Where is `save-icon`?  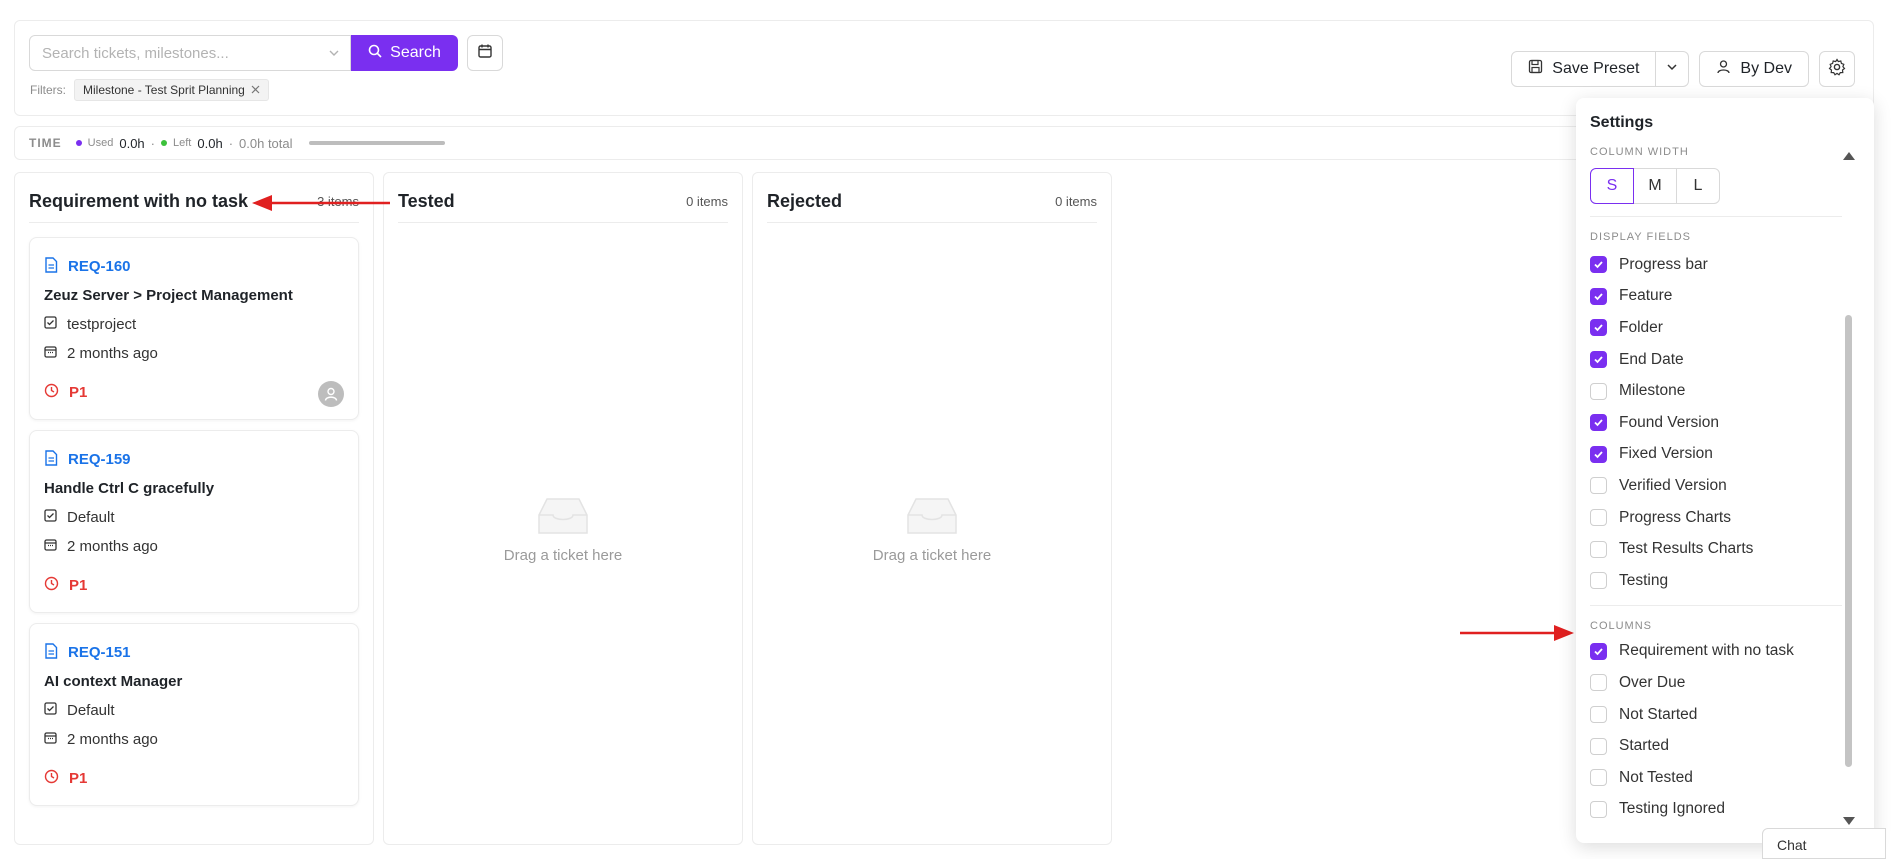
save-icon is located at coordinates (1535, 69).